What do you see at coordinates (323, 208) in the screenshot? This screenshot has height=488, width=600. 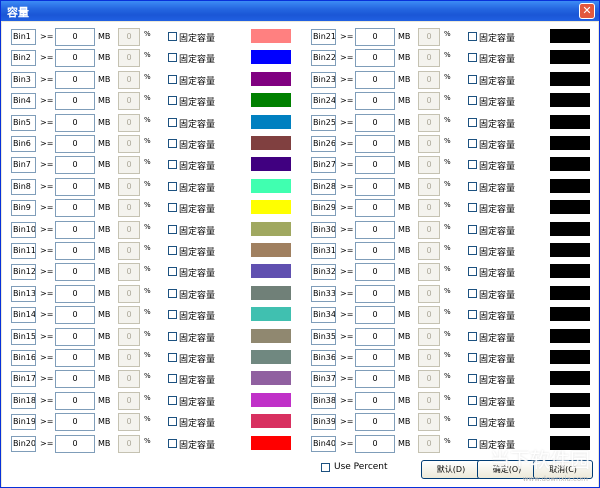 I see `bin-name-field: Bin29` at bounding box center [323, 208].